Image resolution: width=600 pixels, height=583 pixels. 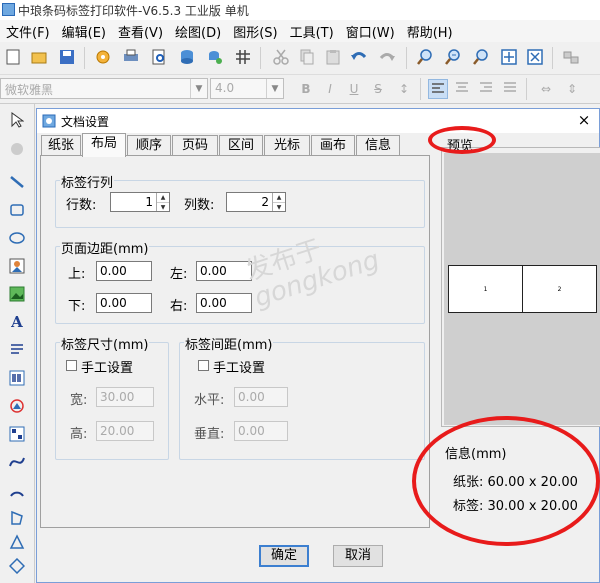 I want to click on menu-tools: 工具(T), so click(x=312, y=31).